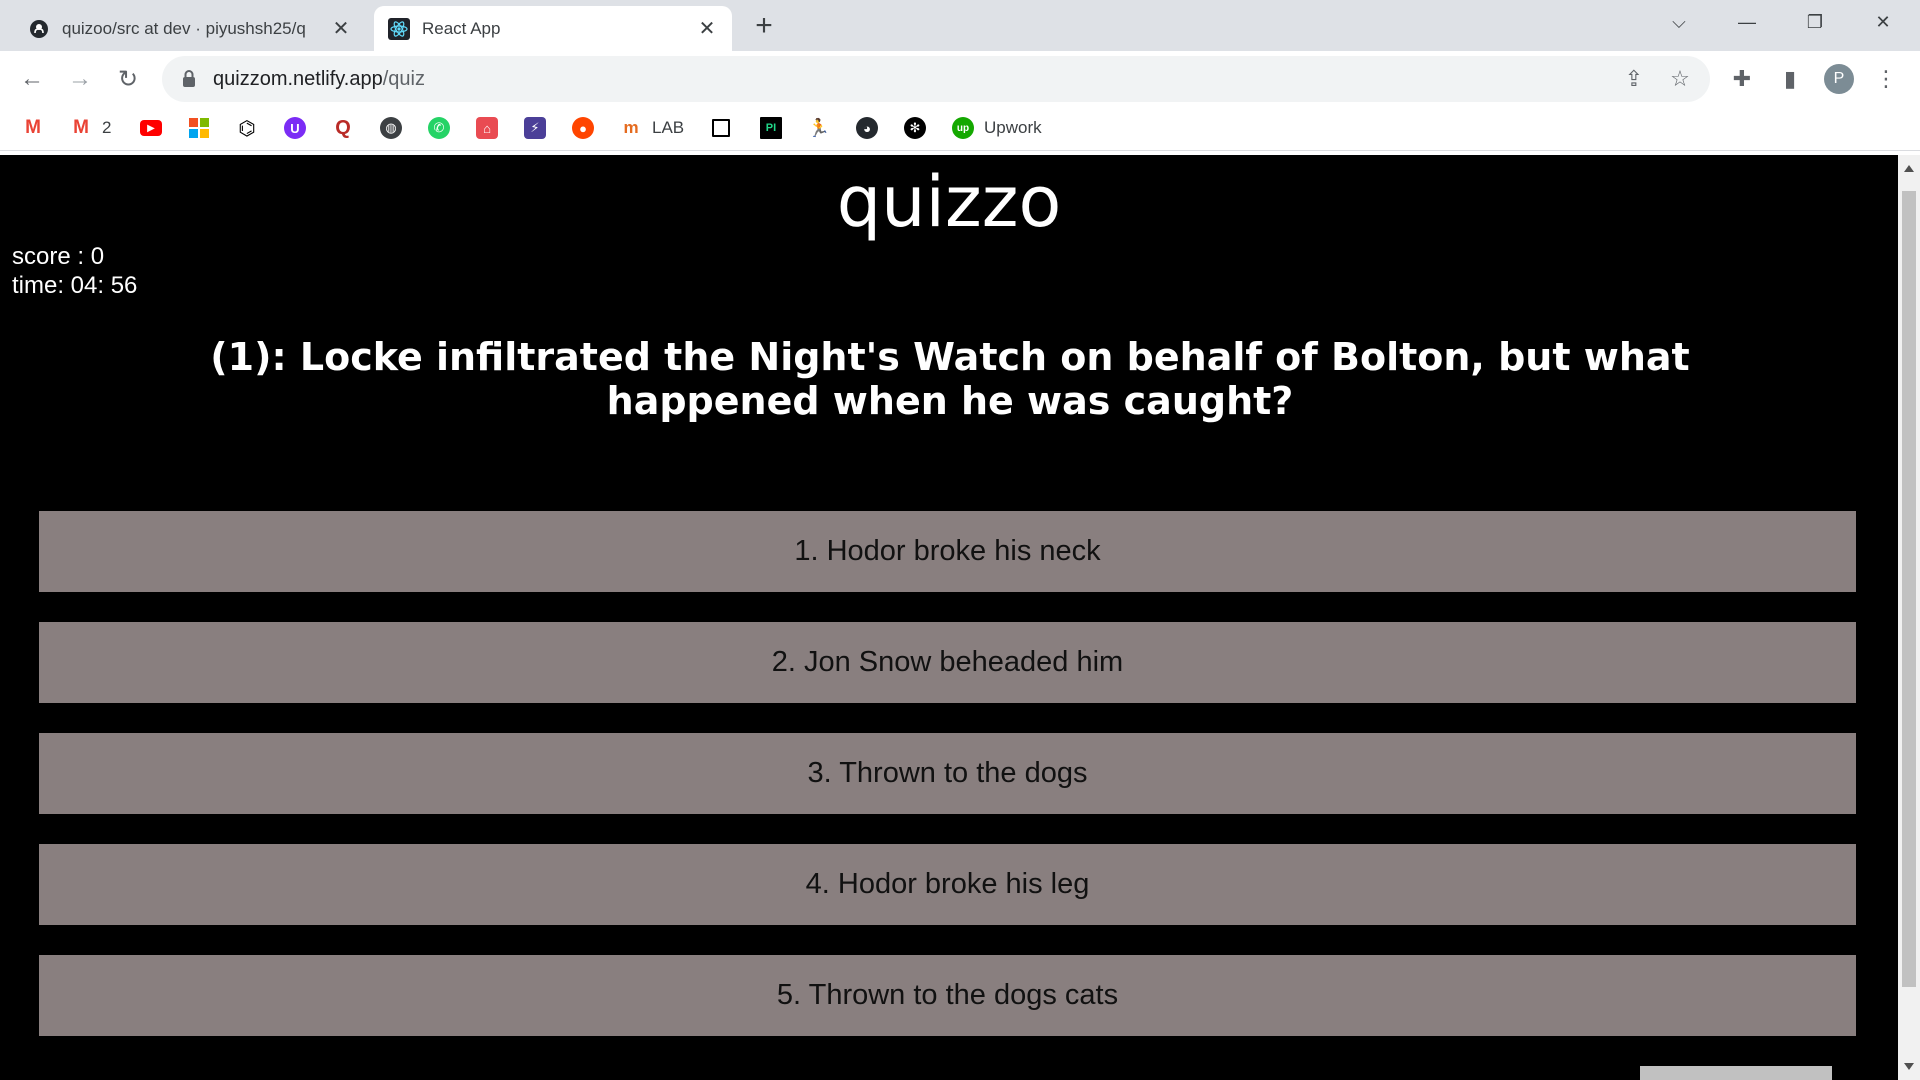 The image size is (1920, 1080). I want to click on score-display: score : 0, so click(58, 256).